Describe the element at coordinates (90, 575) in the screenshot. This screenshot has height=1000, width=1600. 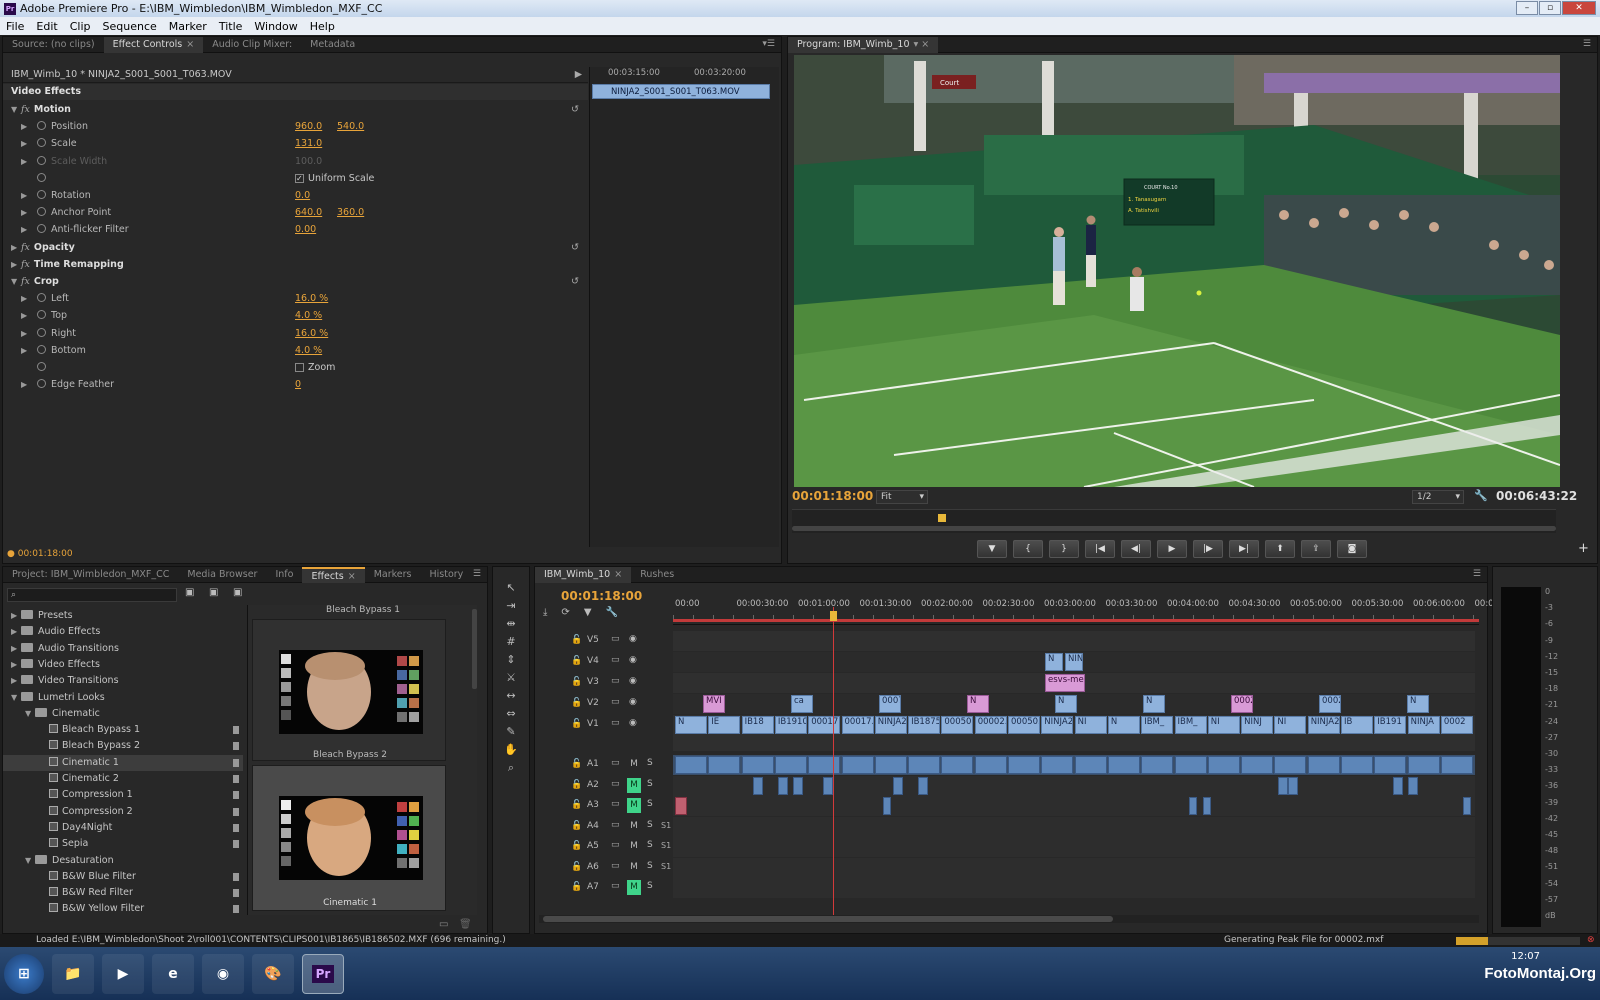
I see `tab-project: Project: IBM_Wimbledon_MXF_CC` at that location.